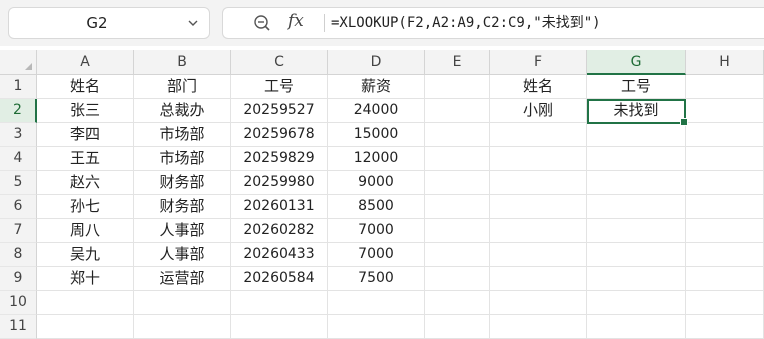 This screenshot has width=764, height=339. Describe the element at coordinates (636, 159) in the screenshot. I see `cell-g4` at that location.